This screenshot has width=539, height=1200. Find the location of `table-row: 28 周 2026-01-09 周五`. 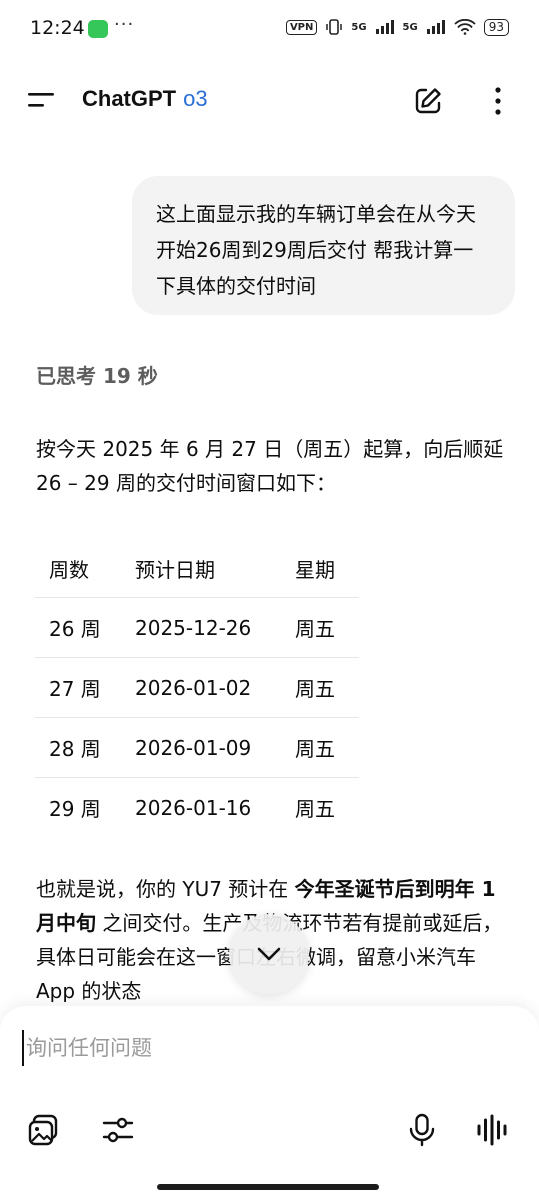

table-row: 28 周 2026-01-09 周五 is located at coordinates (197, 748).